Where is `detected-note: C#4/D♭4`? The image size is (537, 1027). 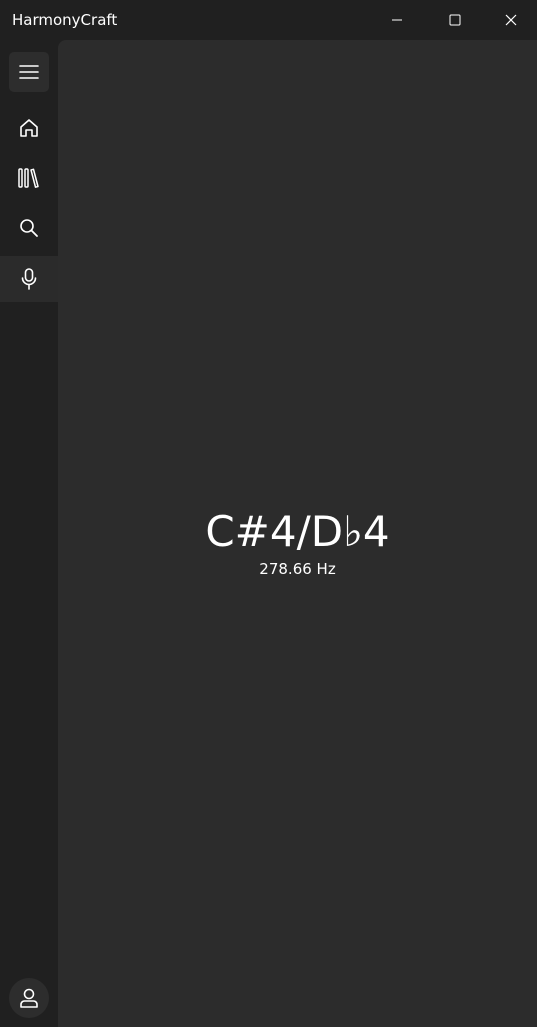
detected-note: C#4/D♭4 is located at coordinates (297, 531).